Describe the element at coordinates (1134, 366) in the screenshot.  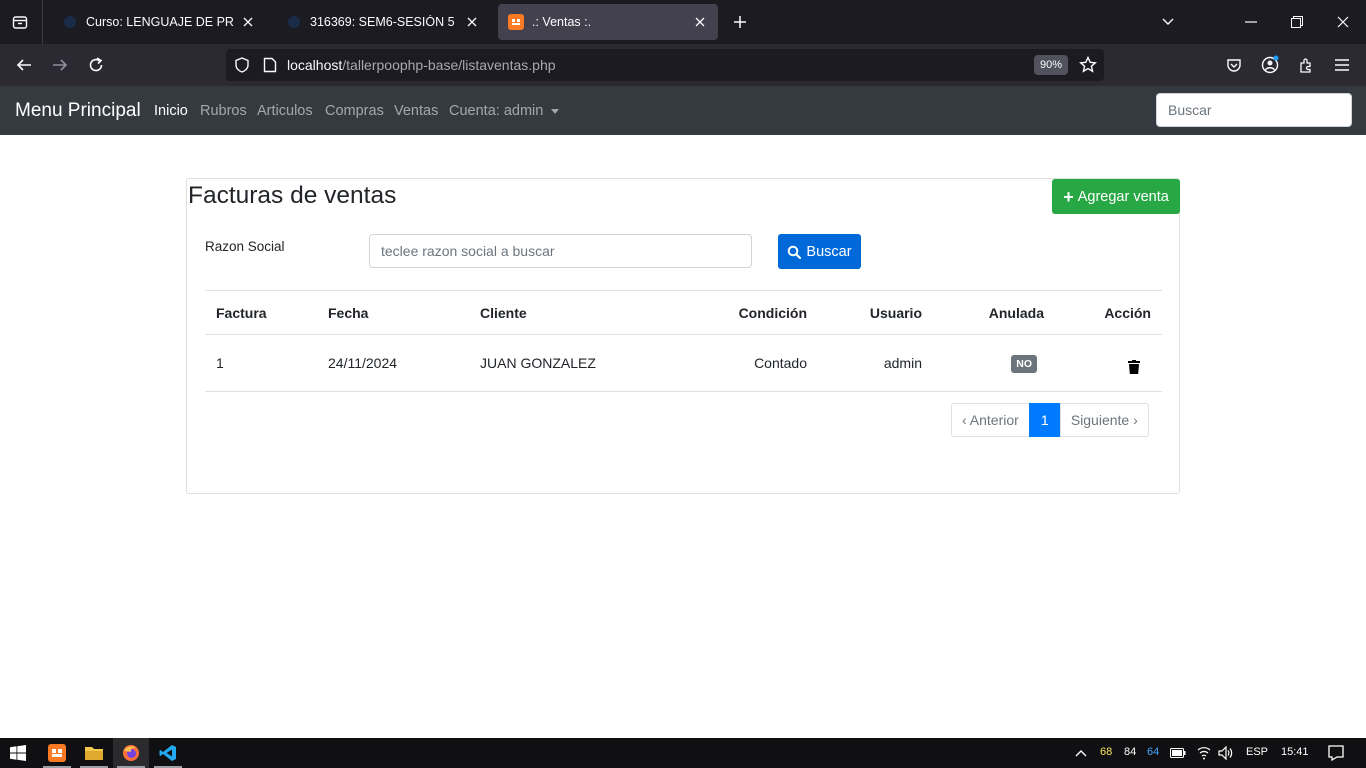
I see `trash-icon` at that location.